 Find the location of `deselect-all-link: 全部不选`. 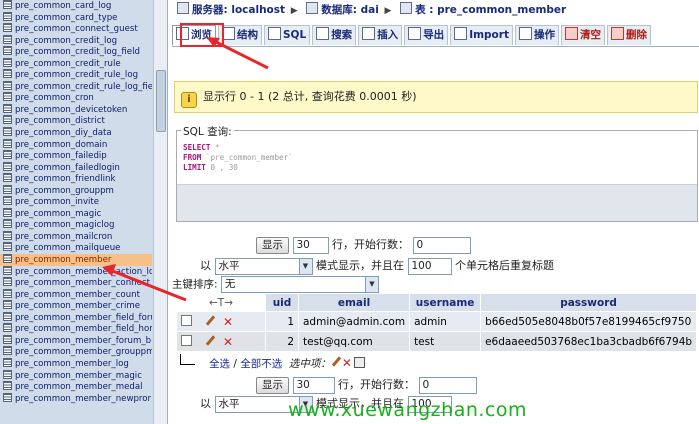

deselect-all-link: 全部不选 is located at coordinates (261, 364).